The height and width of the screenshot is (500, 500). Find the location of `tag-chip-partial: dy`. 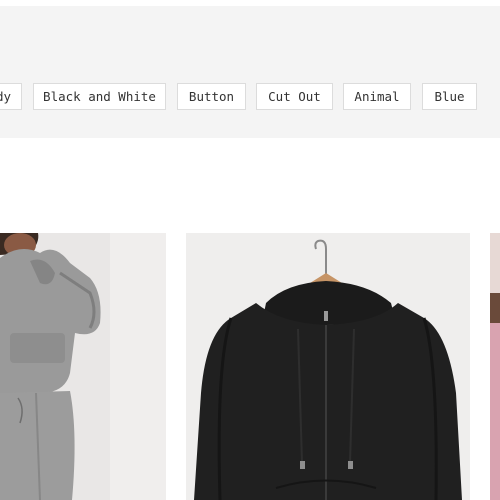

tag-chip-partial: dy is located at coordinates (11, 96).